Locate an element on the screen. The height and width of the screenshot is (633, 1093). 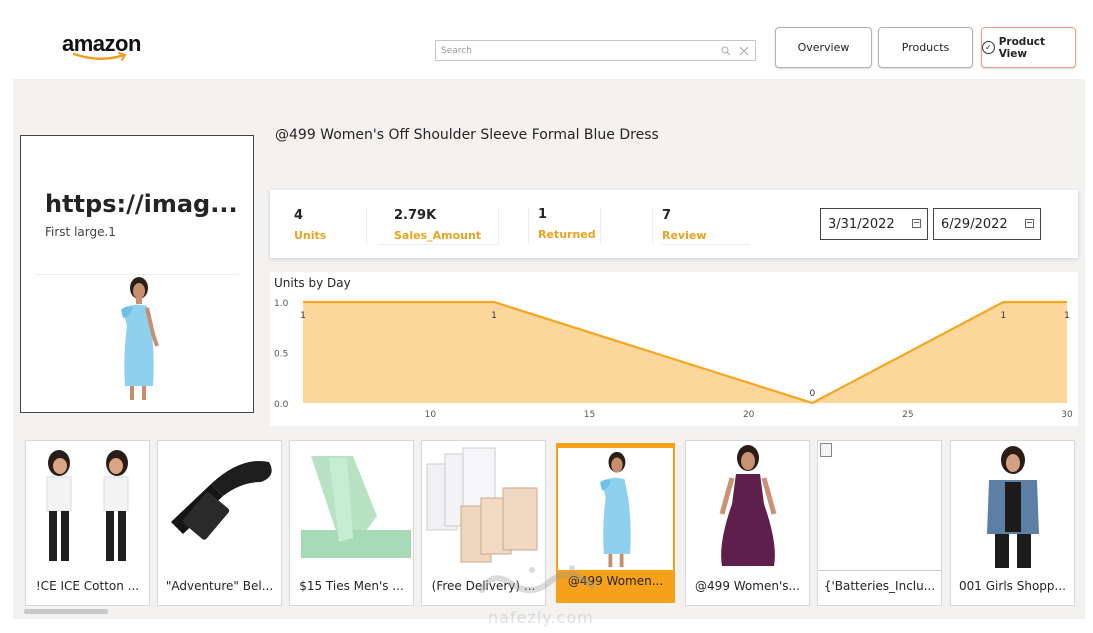
end-date-input: 6/29/2022 is located at coordinates (987, 224).